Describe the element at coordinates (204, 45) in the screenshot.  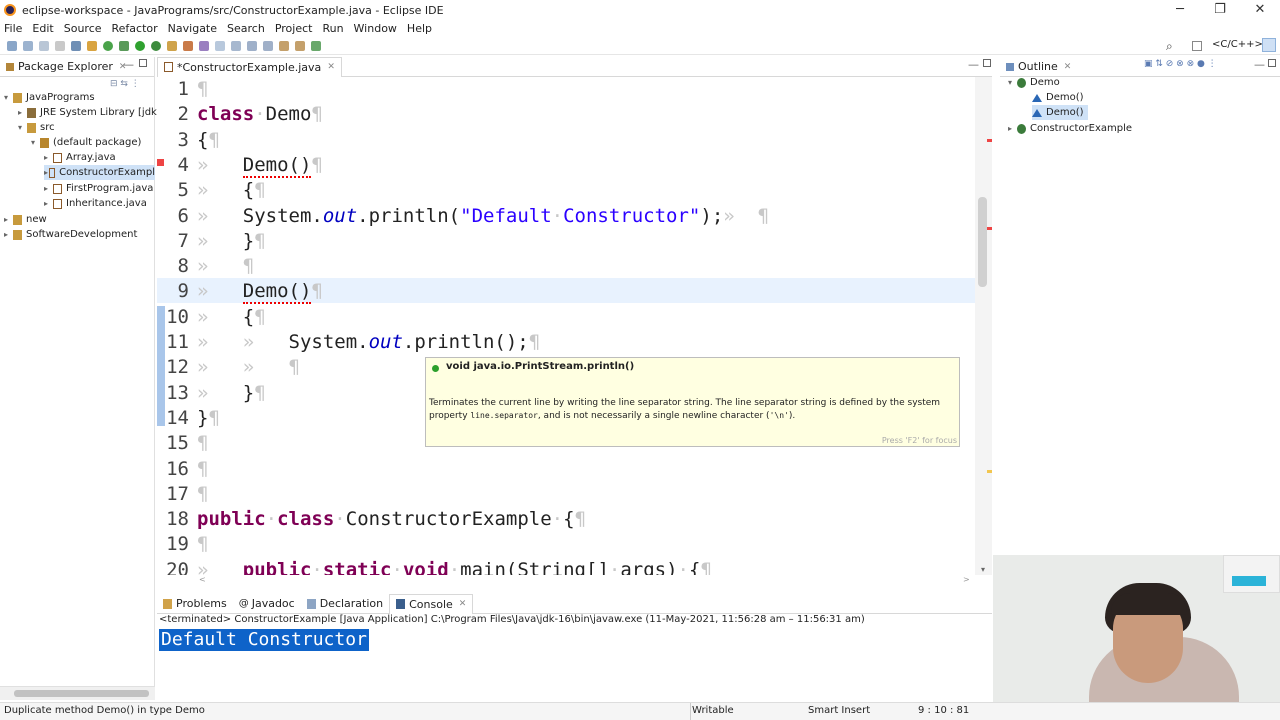
I see `toggle-mark-occurrences-icon` at that location.